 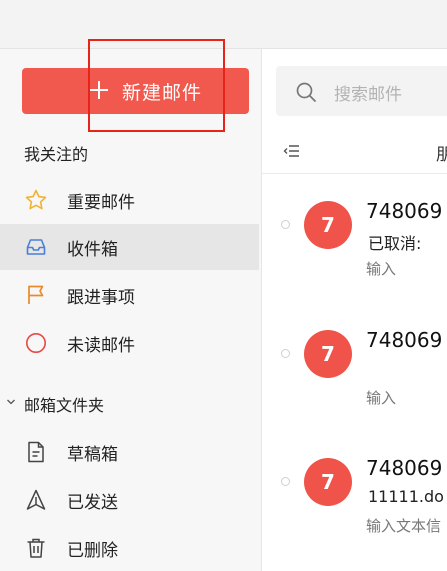 I want to click on sidebar-item-label: 已删除, so click(x=92, y=550).